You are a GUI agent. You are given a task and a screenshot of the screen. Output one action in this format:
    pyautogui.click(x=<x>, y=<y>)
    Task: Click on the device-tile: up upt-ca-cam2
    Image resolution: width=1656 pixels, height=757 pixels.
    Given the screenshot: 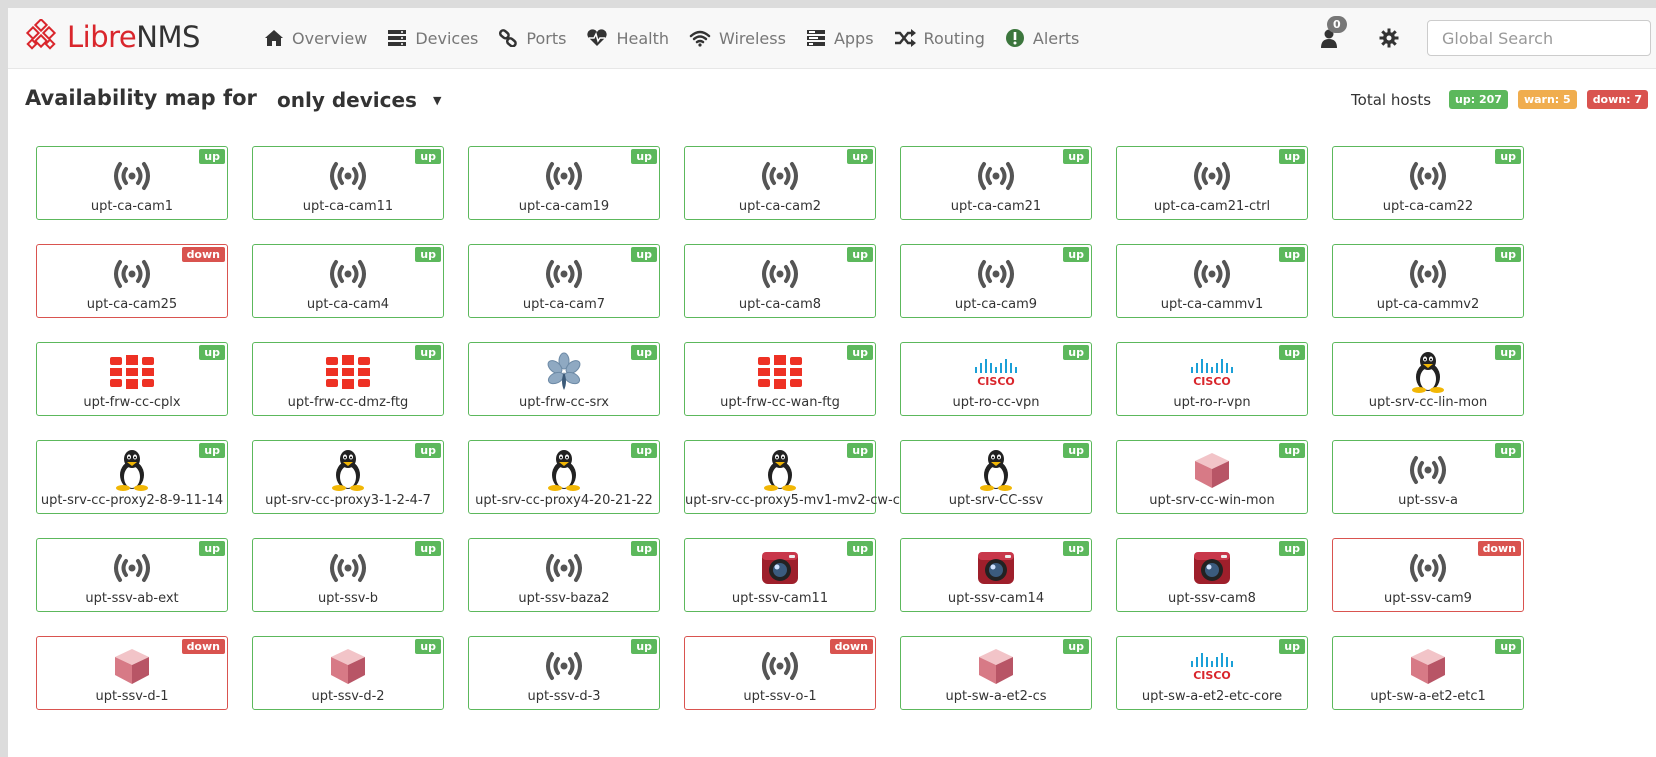 What is the action you would take?
    pyautogui.click(x=780, y=183)
    